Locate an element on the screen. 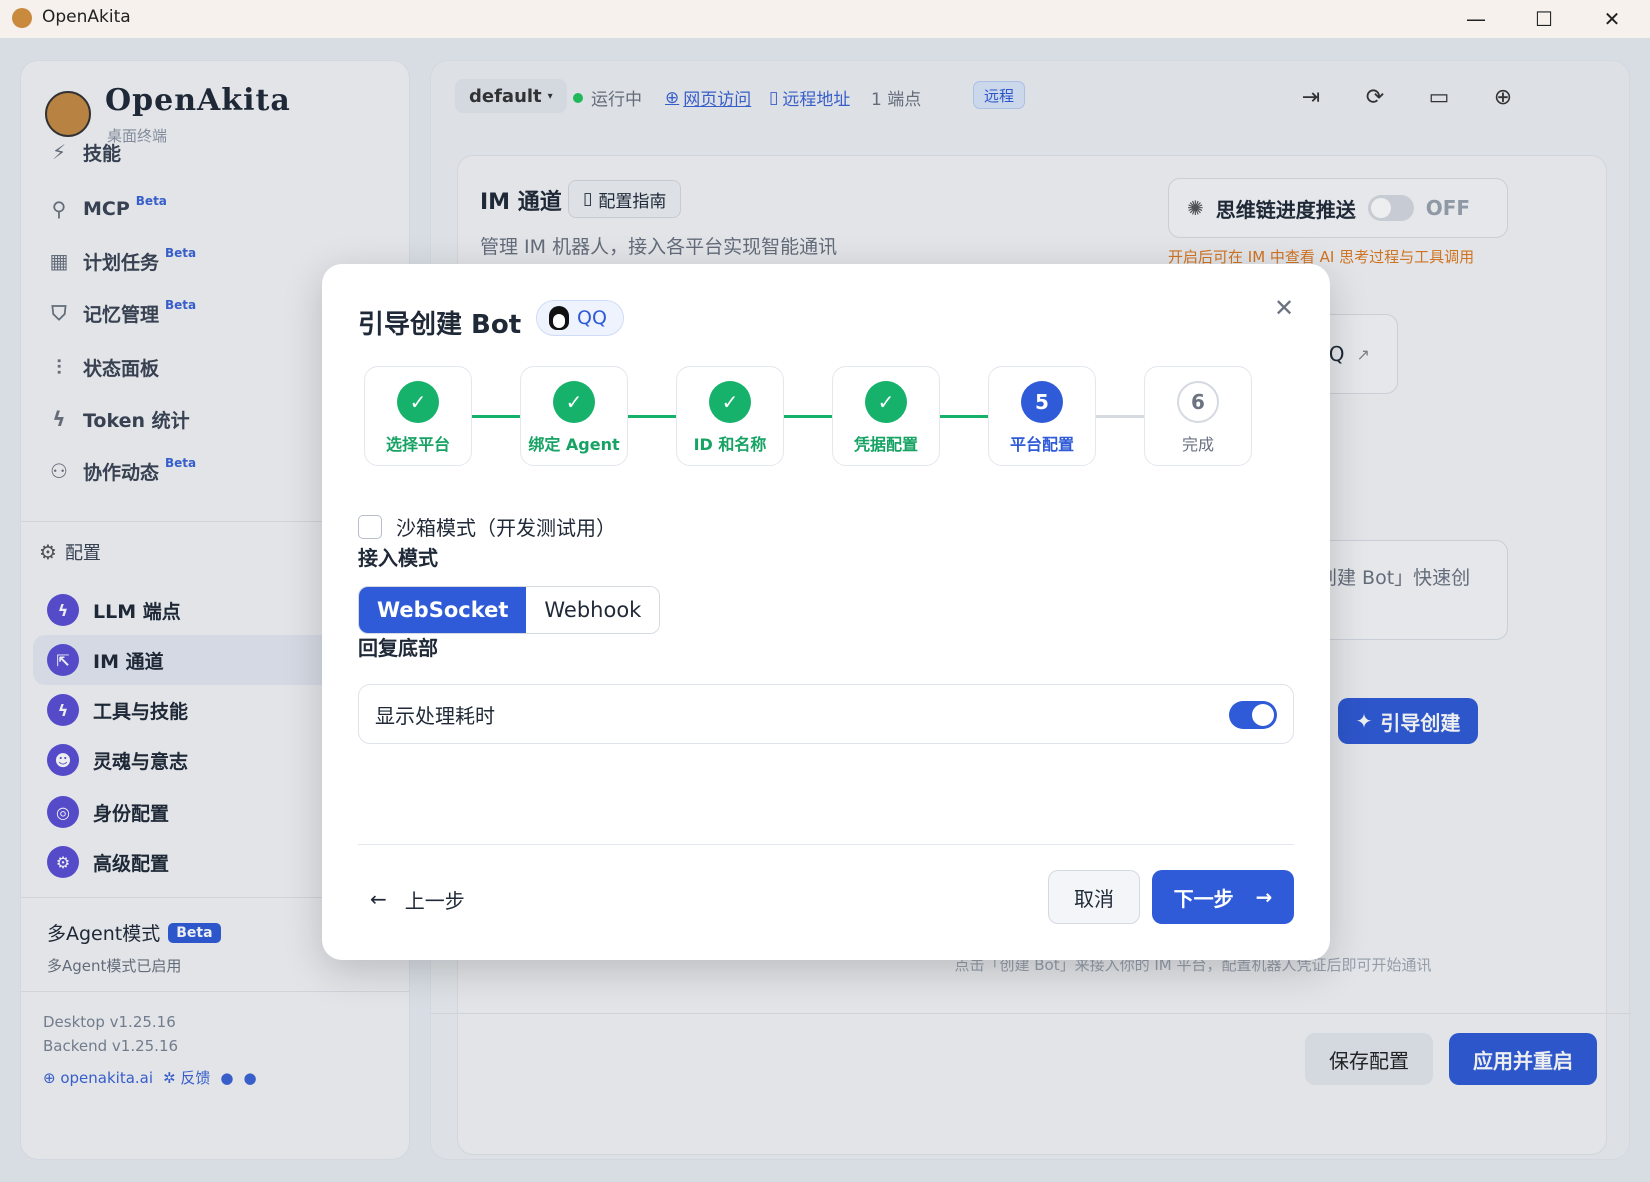 The height and width of the screenshot is (1182, 1650). next-step-button: 下一步 → is located at coordinates (1223, 897).